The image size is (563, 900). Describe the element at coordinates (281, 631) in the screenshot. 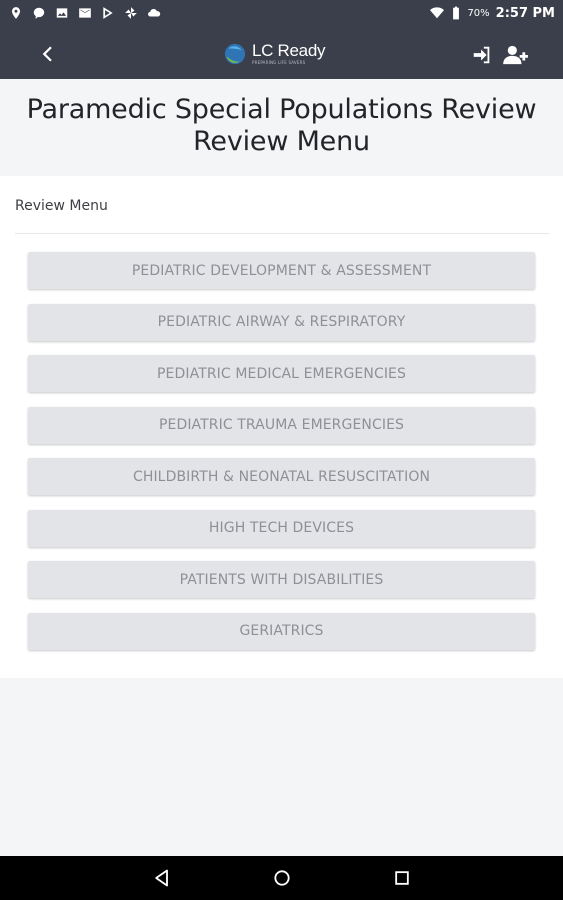

I see `menu-button-geriatrics: GERIATRICS` at that location.